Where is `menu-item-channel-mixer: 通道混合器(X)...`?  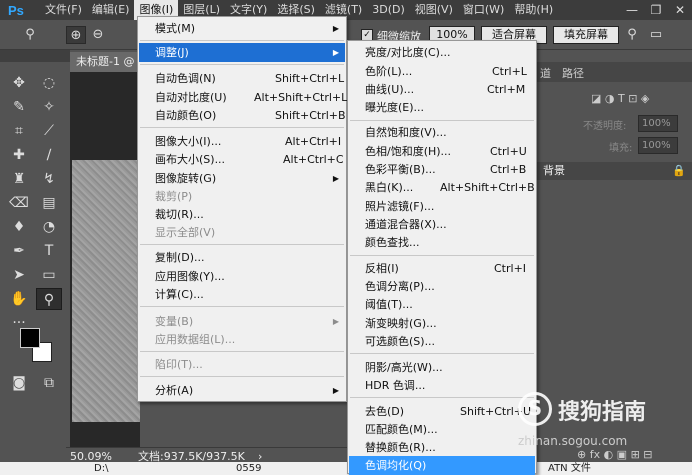 menu-item-channel-mixer: 通道混合器(X)... is located at coordinates (442, 224).